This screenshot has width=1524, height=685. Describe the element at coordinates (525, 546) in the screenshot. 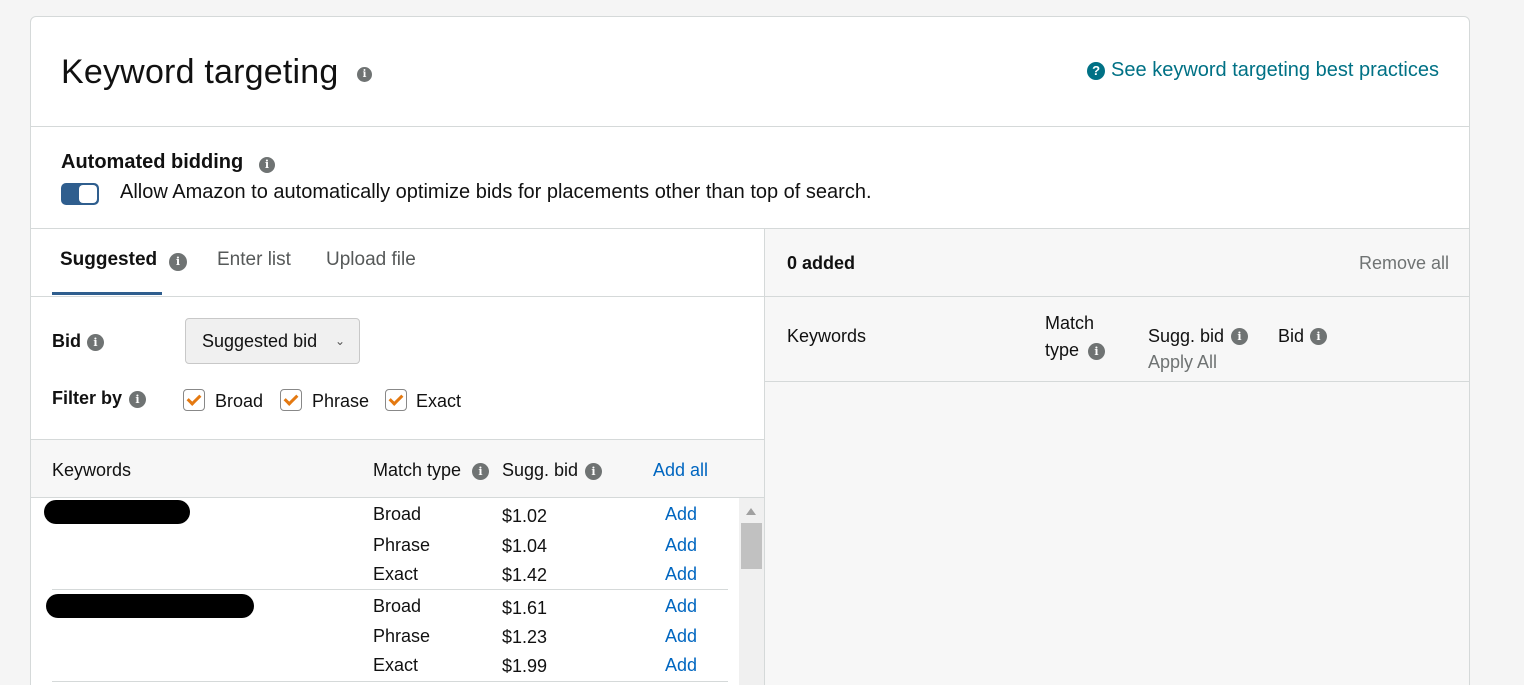

I see `sugg-bid-cell: $1.04` at that location.